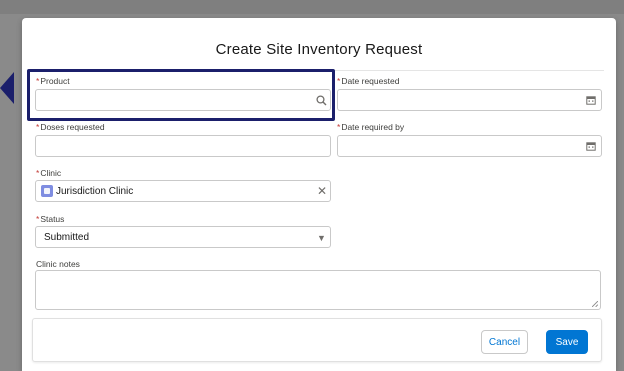 The height and width of the screenshot is (371, 624). I want to click on clinic-notes-label: Clinic notes, so click(58, 264).